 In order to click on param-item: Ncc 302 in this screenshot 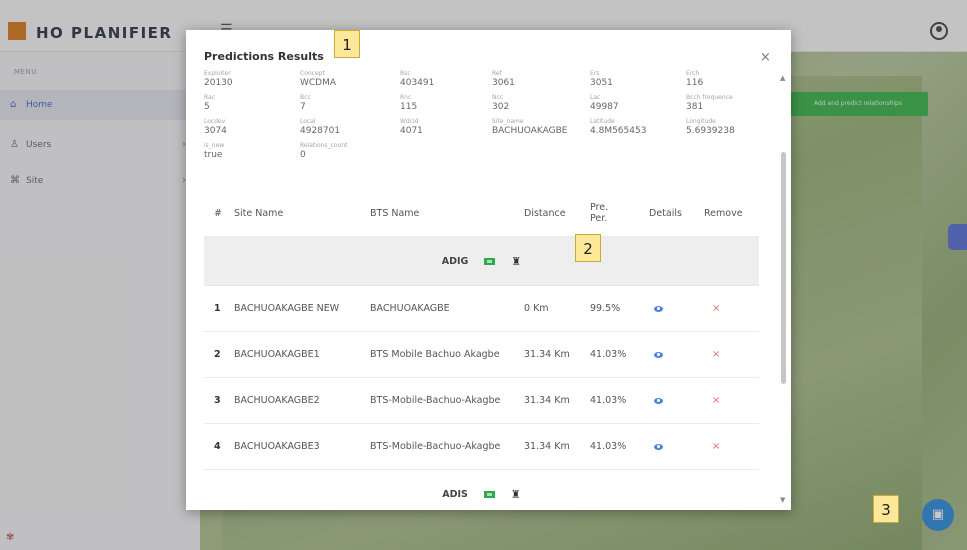, I will do `click(501, 103)`.